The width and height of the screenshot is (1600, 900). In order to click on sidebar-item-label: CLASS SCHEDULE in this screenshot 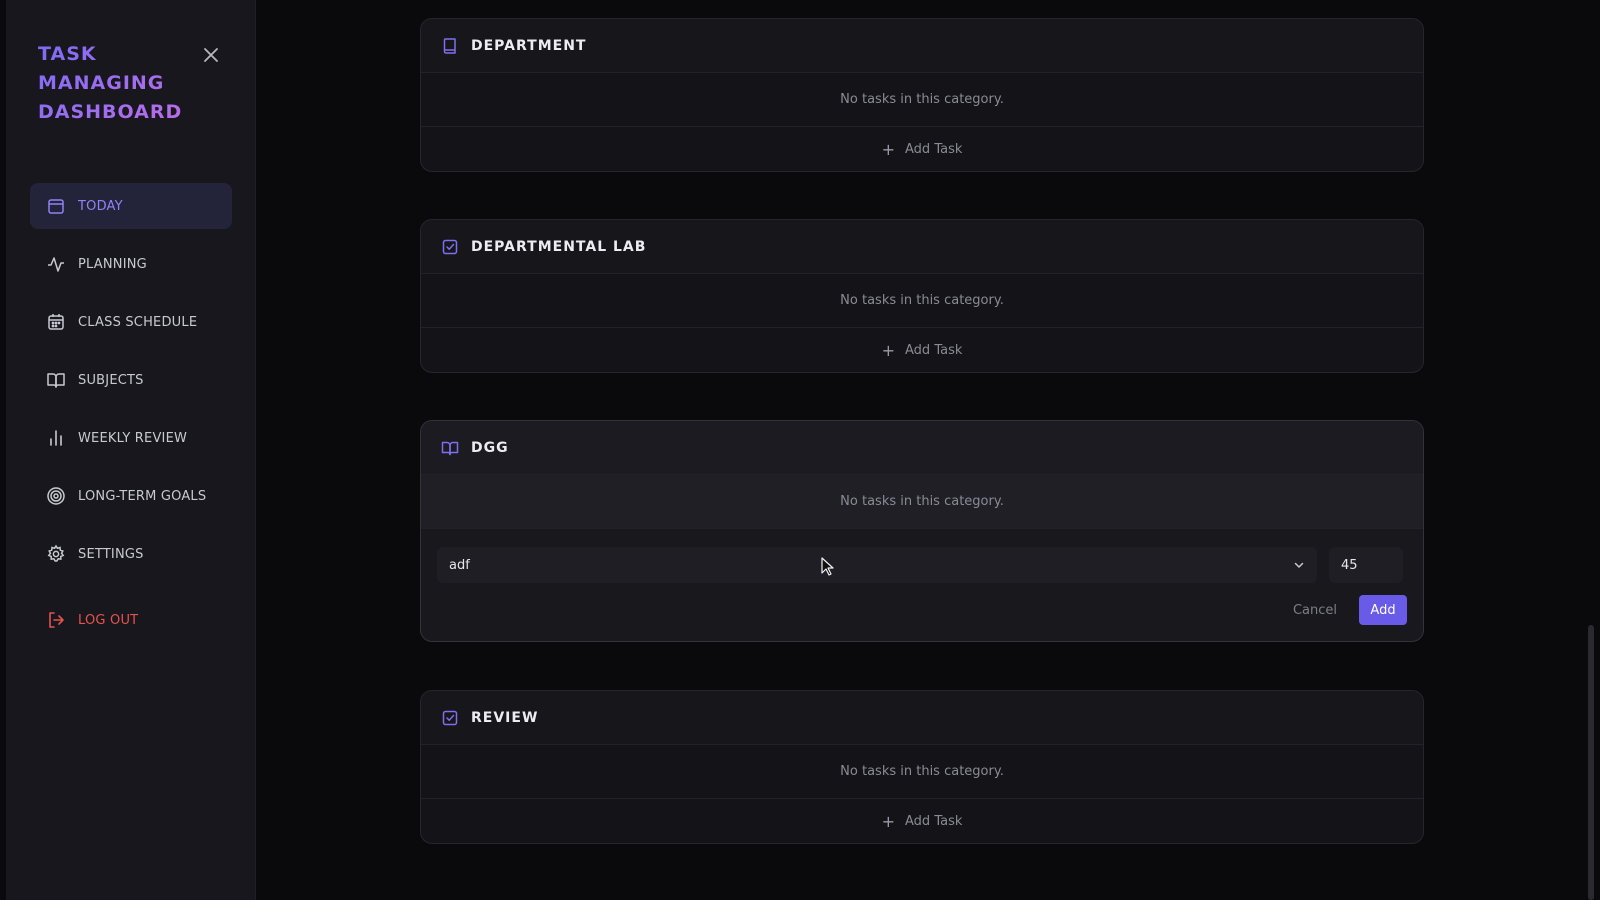, I will do `click(138, 322)`.